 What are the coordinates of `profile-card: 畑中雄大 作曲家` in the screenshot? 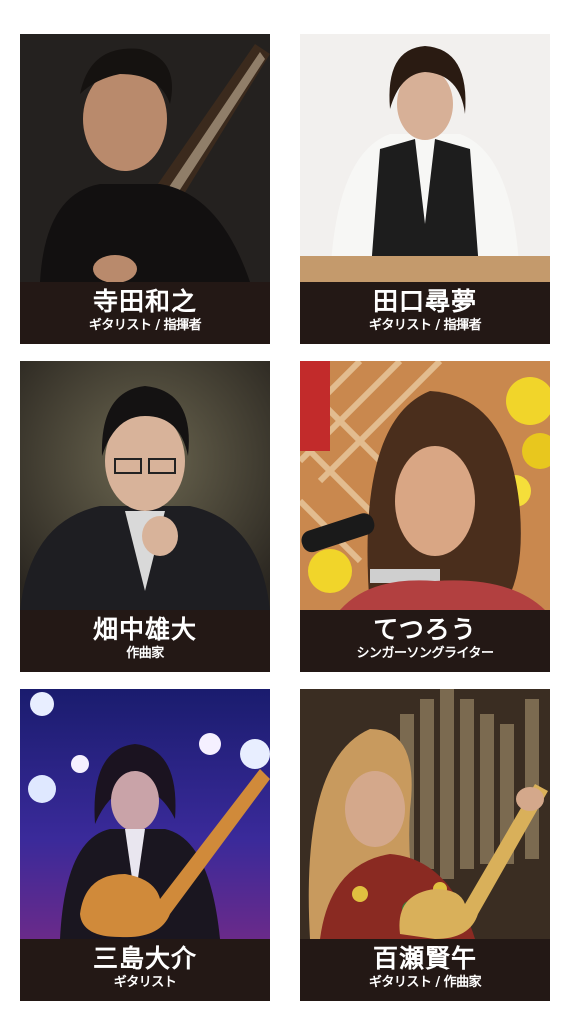 It's located at (145, 516).